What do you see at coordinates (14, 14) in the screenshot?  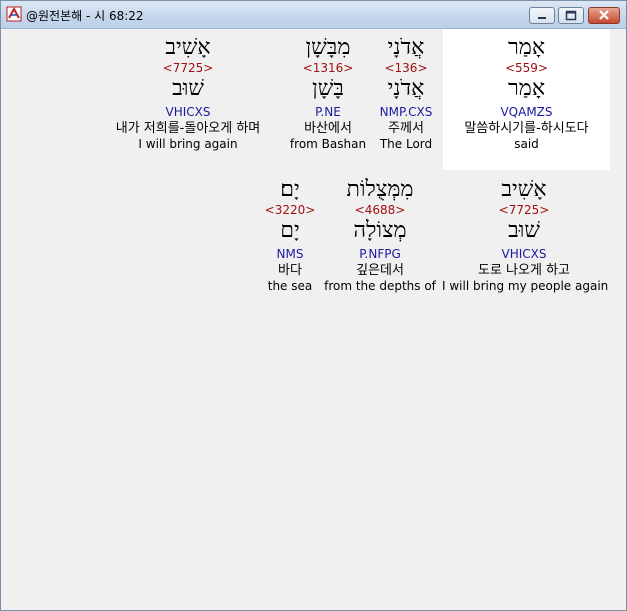 I see `app-icon` at bounding box center [14, 14].